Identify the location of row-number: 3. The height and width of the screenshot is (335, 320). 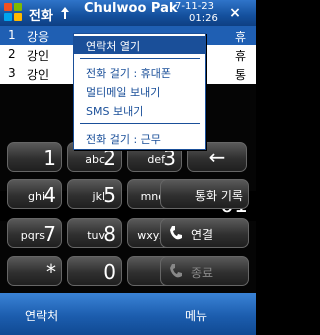
(12, 73).